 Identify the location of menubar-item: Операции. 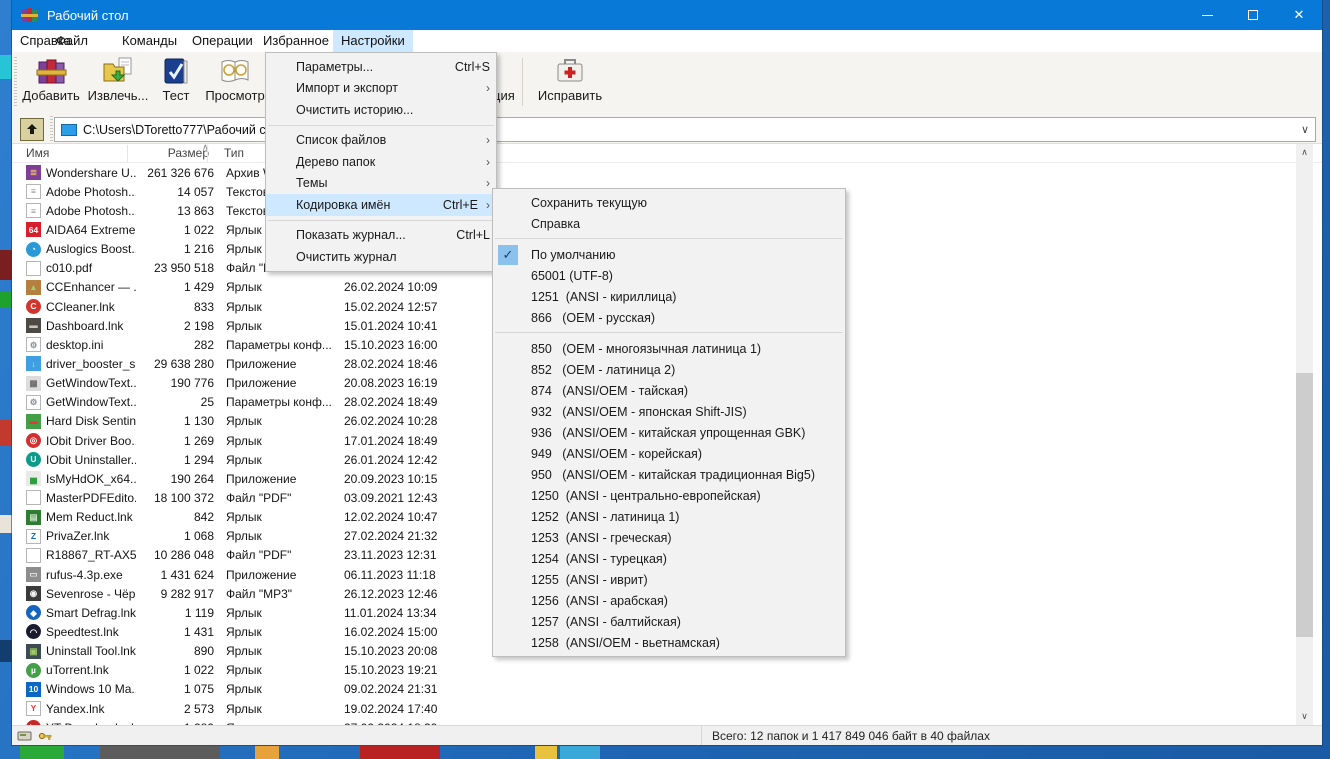
(222, 41).